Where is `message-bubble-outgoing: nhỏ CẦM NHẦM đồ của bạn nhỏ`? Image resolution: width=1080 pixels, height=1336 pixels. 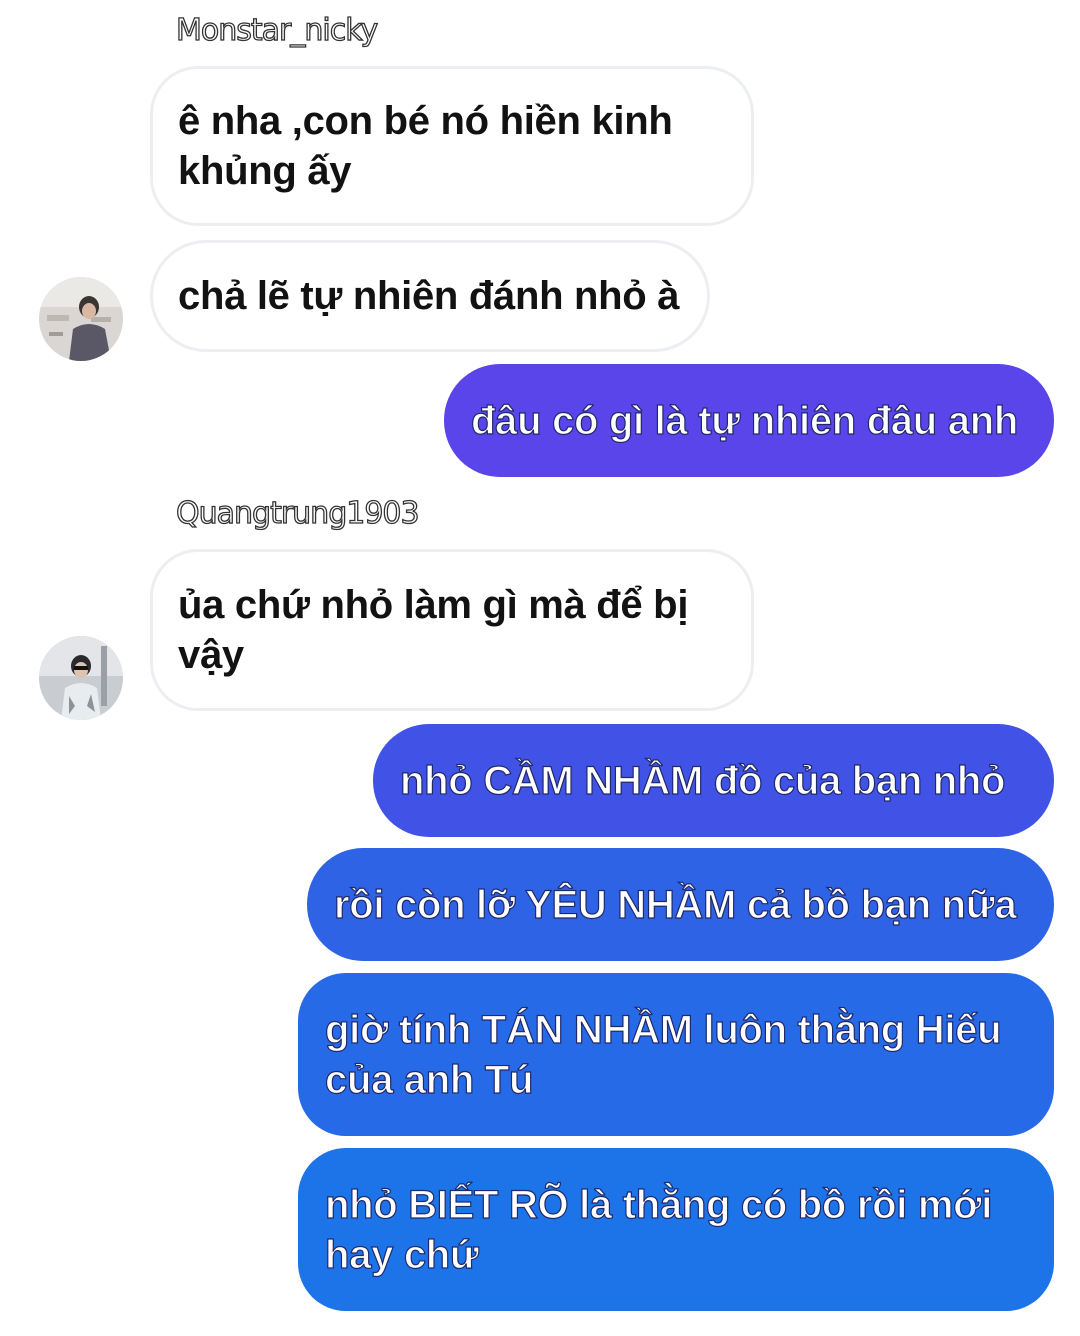 message-bubble-outgoing: nhỏ CẦM NHẦM đồ của bạn nhỏ is located at coordinates (713, 780).